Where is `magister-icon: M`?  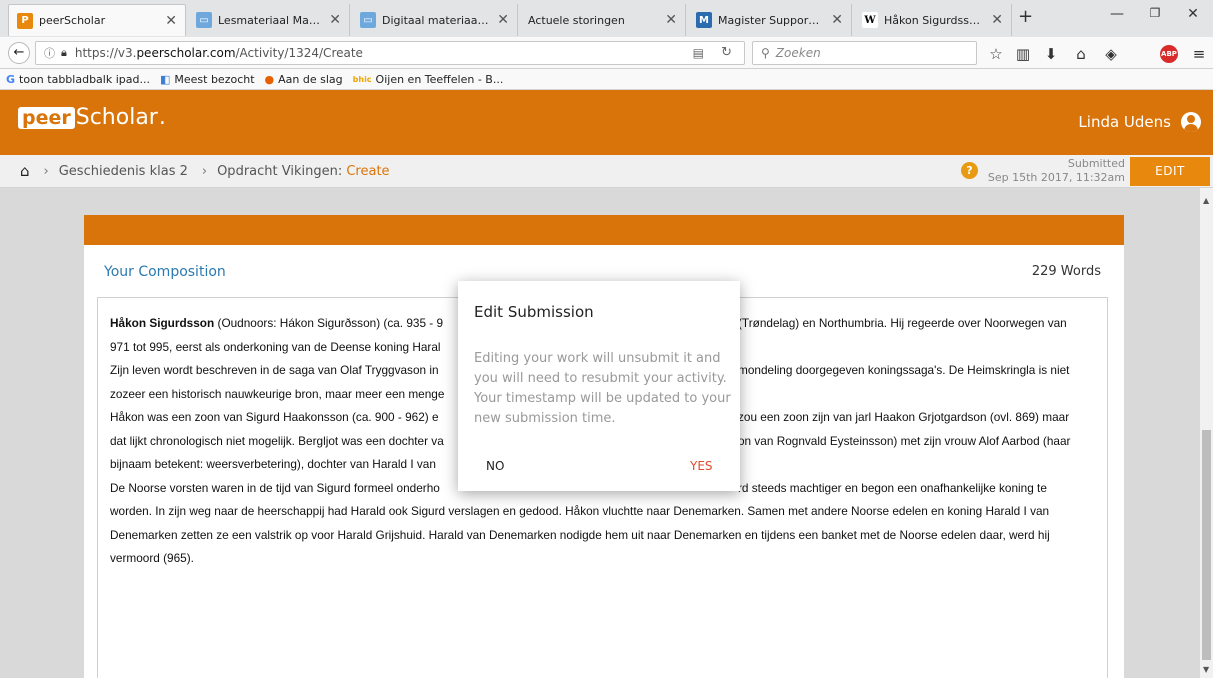 magister-icon: M is located at coordinates (704, 20).